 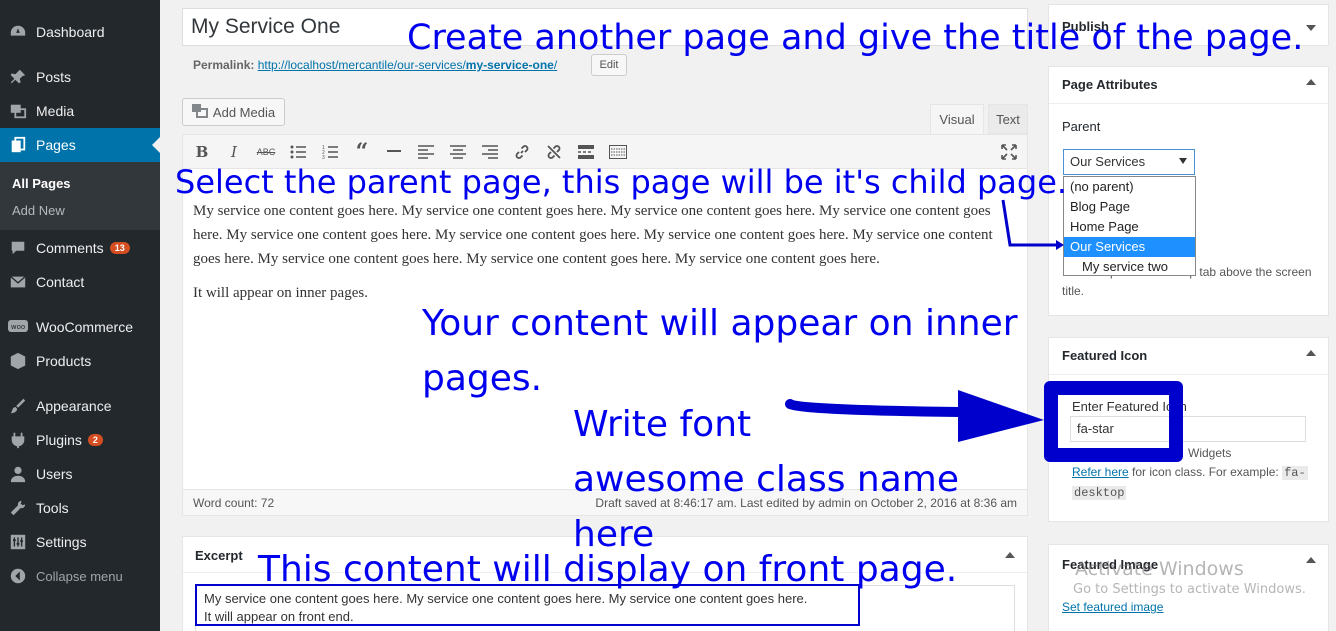 What do you see at coordinates (586, 152) in the screenshot?
I see `read-more-icon` at bounding box center [586, 152].